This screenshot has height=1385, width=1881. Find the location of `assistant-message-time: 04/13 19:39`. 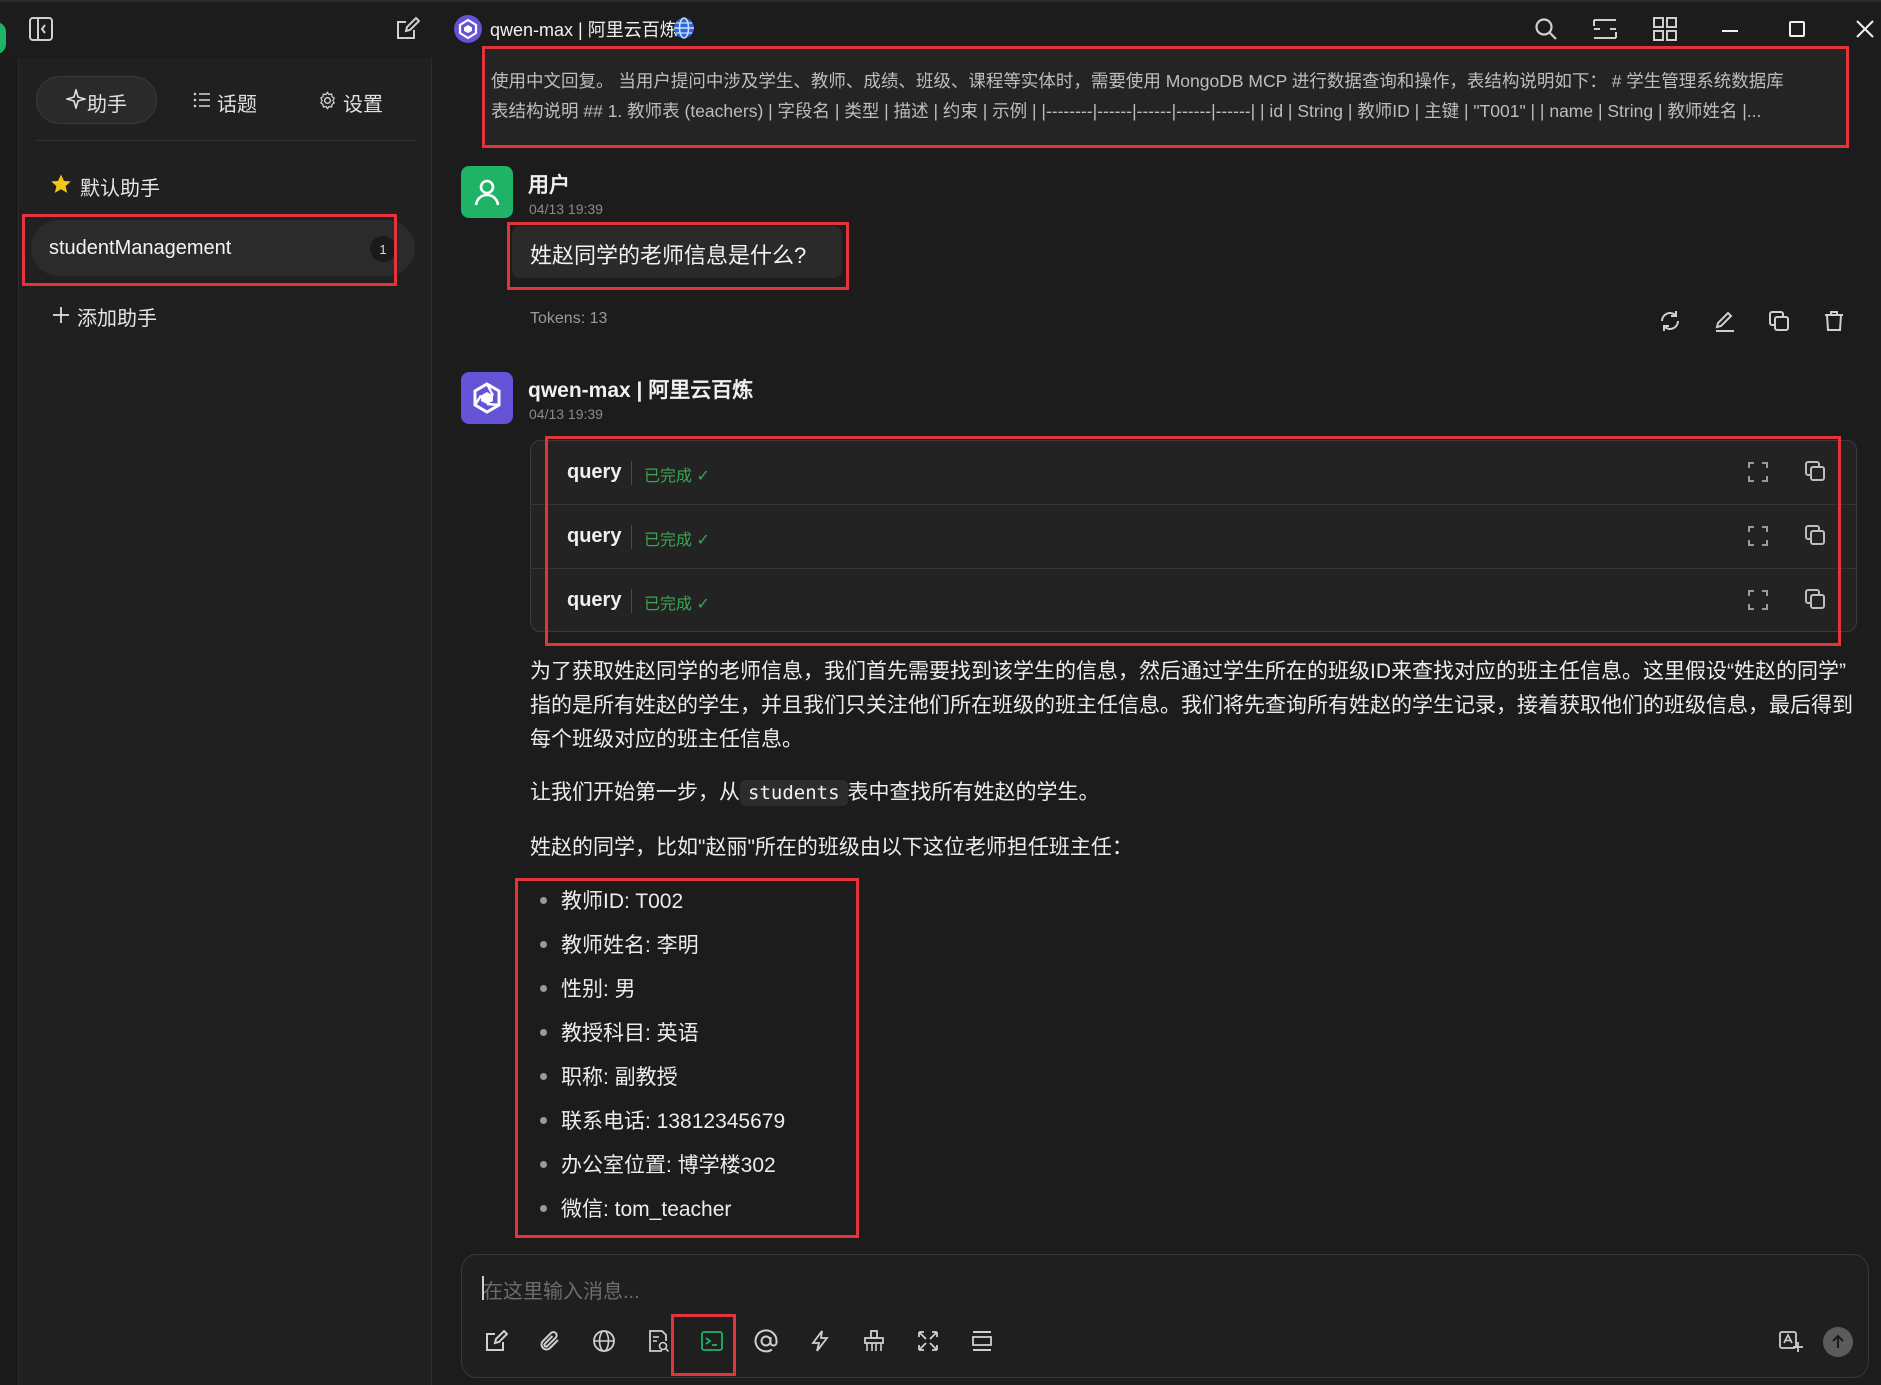

assistant-message-time: 04/13 19:39 is located at coordinates (566, 414).